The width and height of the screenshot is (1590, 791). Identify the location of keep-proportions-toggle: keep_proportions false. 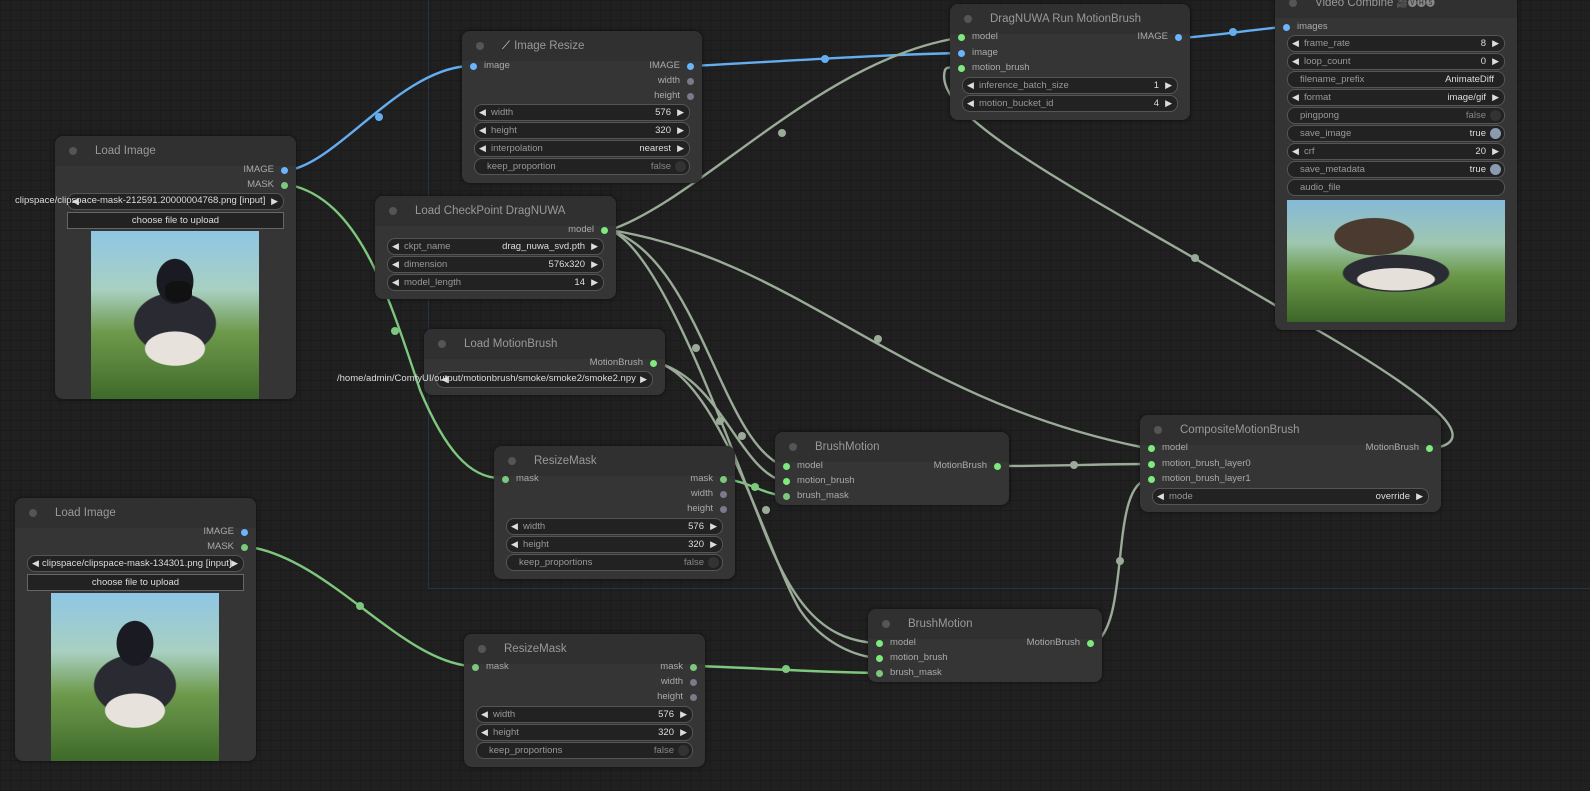
(584, 750).